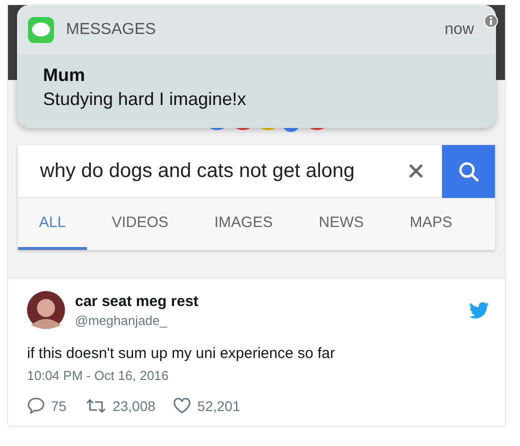  What do you see at coordinates (479, 310) in the screenshot?
I see `bird-icon` at bounding box center [479, 310].